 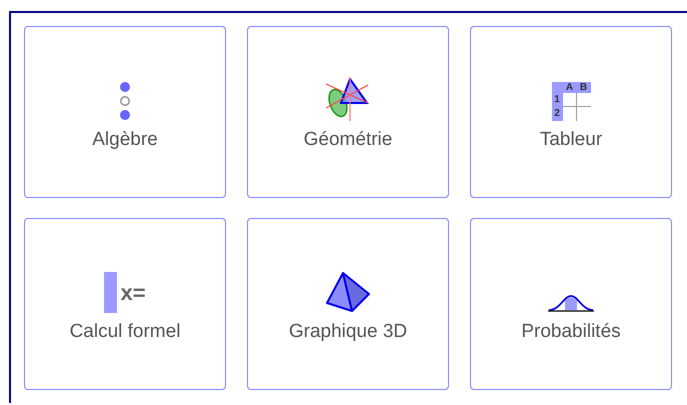 I want to click on app-label: Graphique 3D, so click(x=348, y=332).